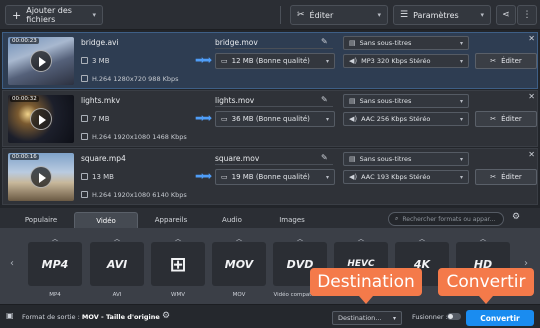 The image size is (540, 328). I want to click on convert-button: Convertir, so click(500, 318).